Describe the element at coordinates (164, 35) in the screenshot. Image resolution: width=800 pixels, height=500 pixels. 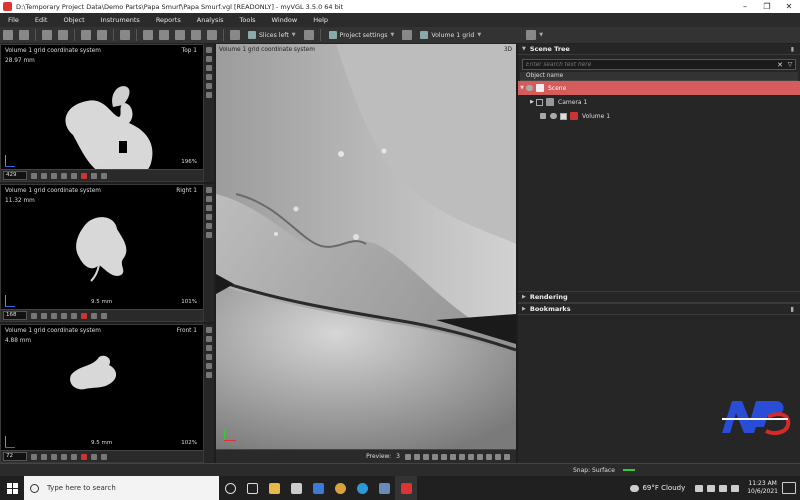
I see `brush-icon` at that location.